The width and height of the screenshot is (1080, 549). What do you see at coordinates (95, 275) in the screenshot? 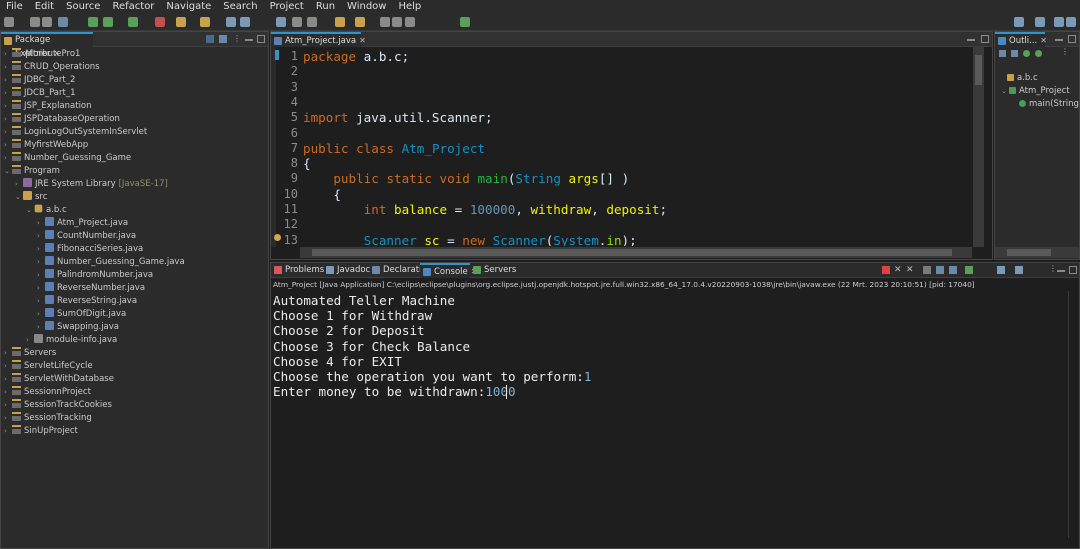
I see `tree-item: › PalindromNumber.java` at bounding box center [95, 275].